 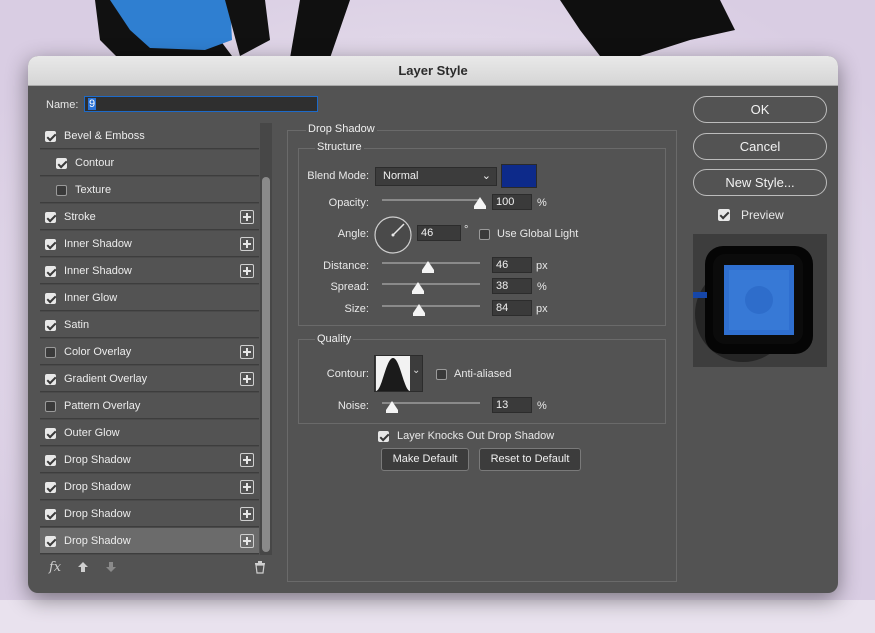 I want to click on cancel-button: Cancel, so click(x=760, y=146).